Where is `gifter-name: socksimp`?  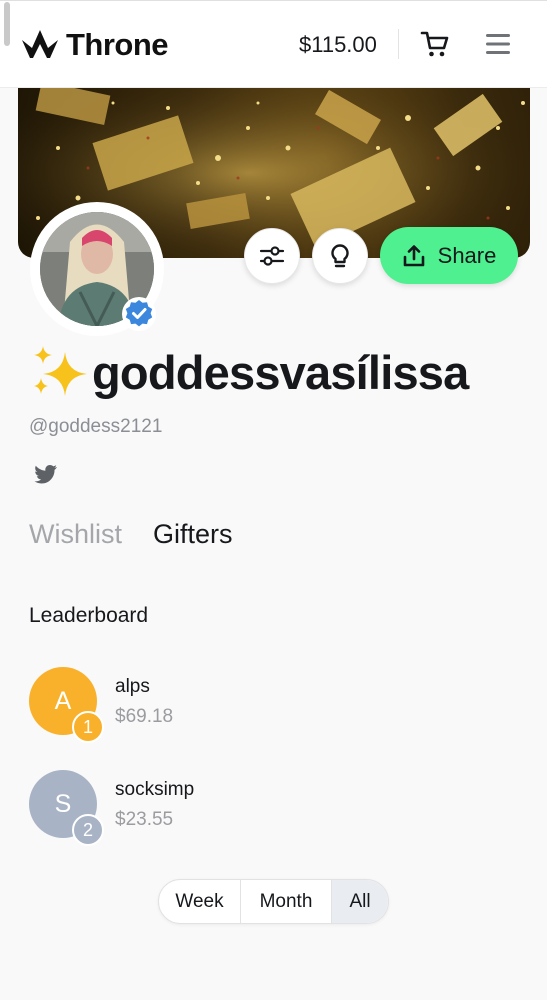 gifter-name: socksimp is located at coordinates (155, 789).